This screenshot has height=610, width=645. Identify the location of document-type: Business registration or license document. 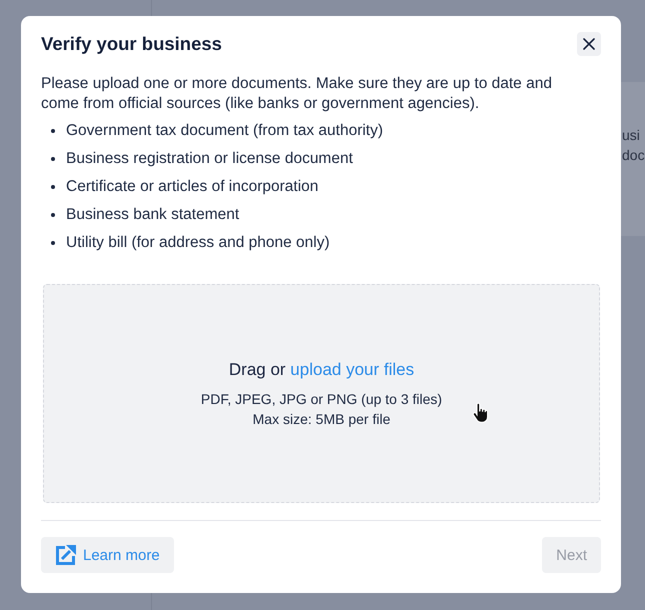
(209, 159).